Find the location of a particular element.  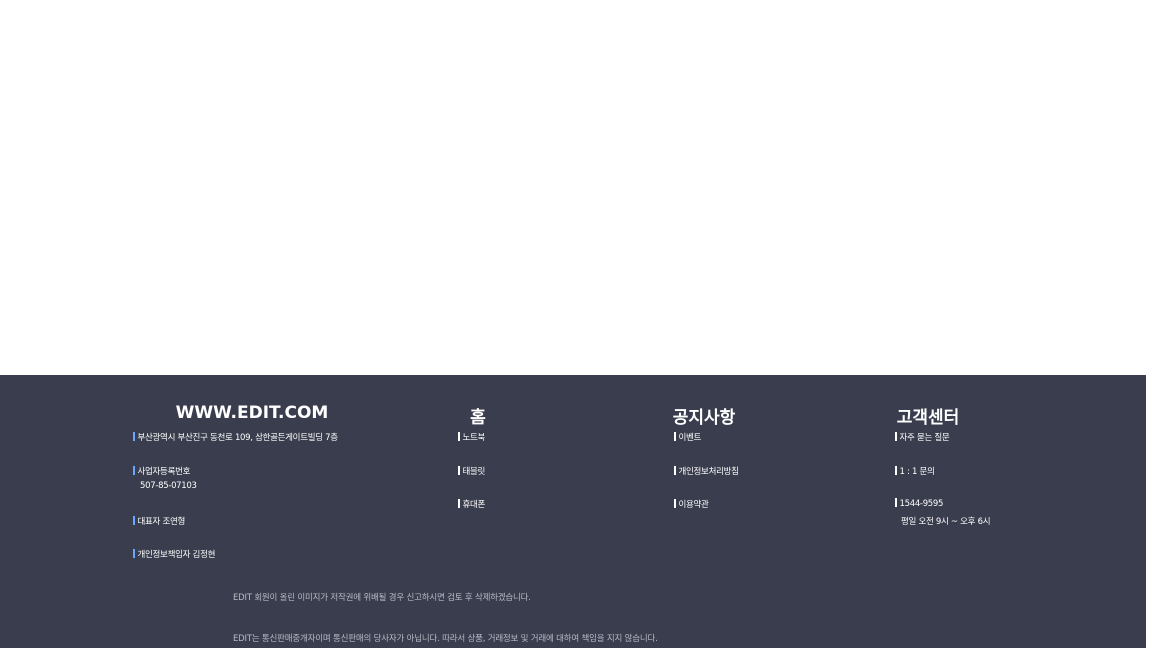

footer-link-terms: 이용약관 is located at coordinates (691, 504).